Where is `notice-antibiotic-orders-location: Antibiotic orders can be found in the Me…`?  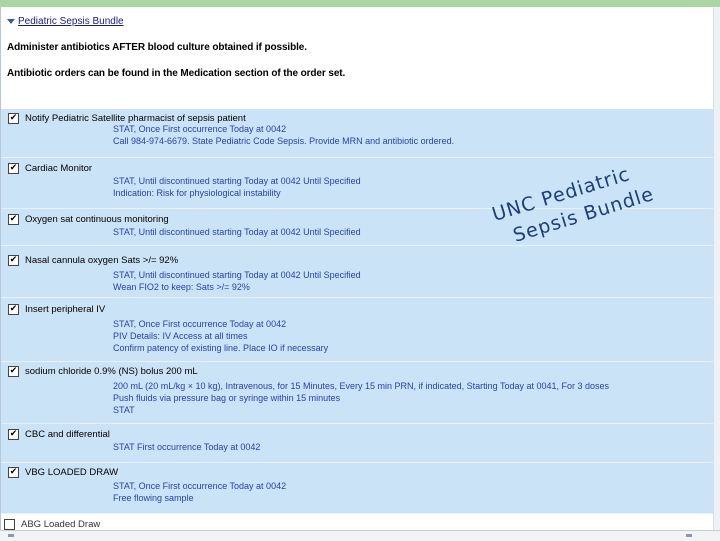 notice-antibiotic-orders-location: Antibiotic orders can be found in the Me… is located at coordinates (176, 73).